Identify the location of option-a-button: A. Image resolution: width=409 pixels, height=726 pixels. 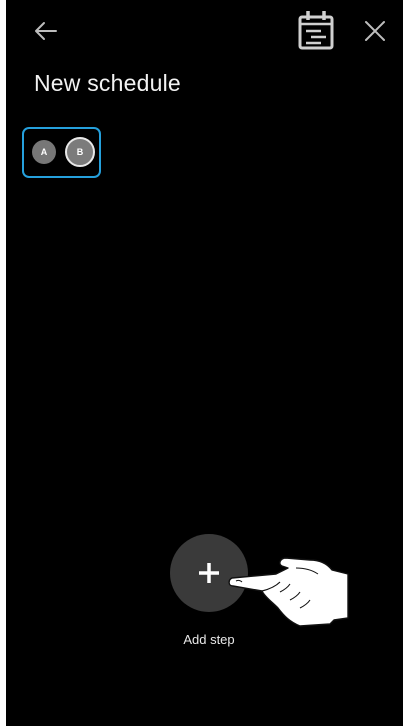
(44, 152).